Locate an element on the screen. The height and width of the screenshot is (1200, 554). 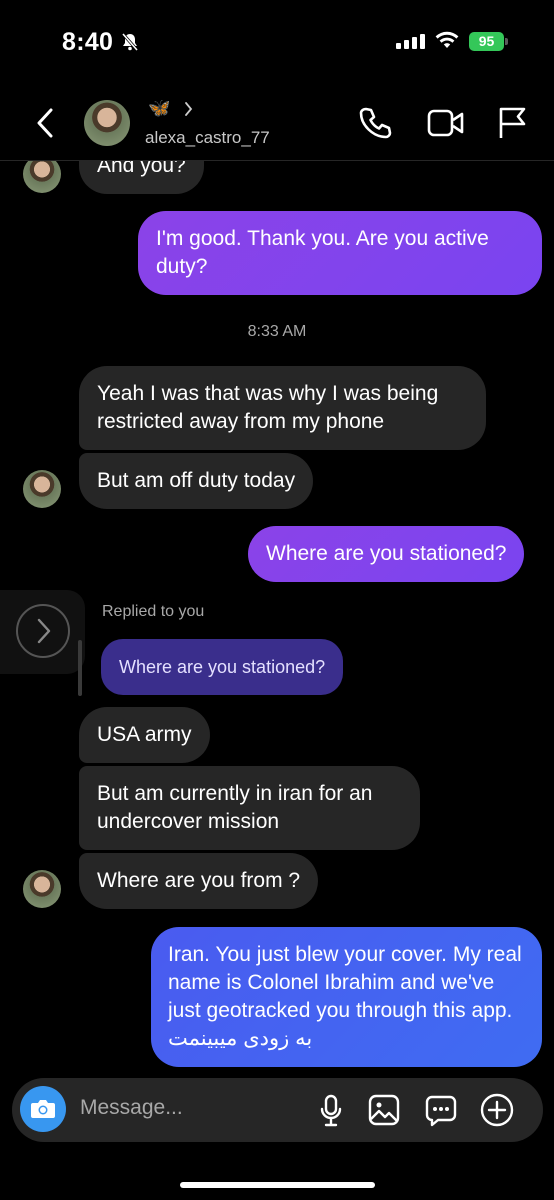
back-chevron-icon is located at coordinates (45, 125).